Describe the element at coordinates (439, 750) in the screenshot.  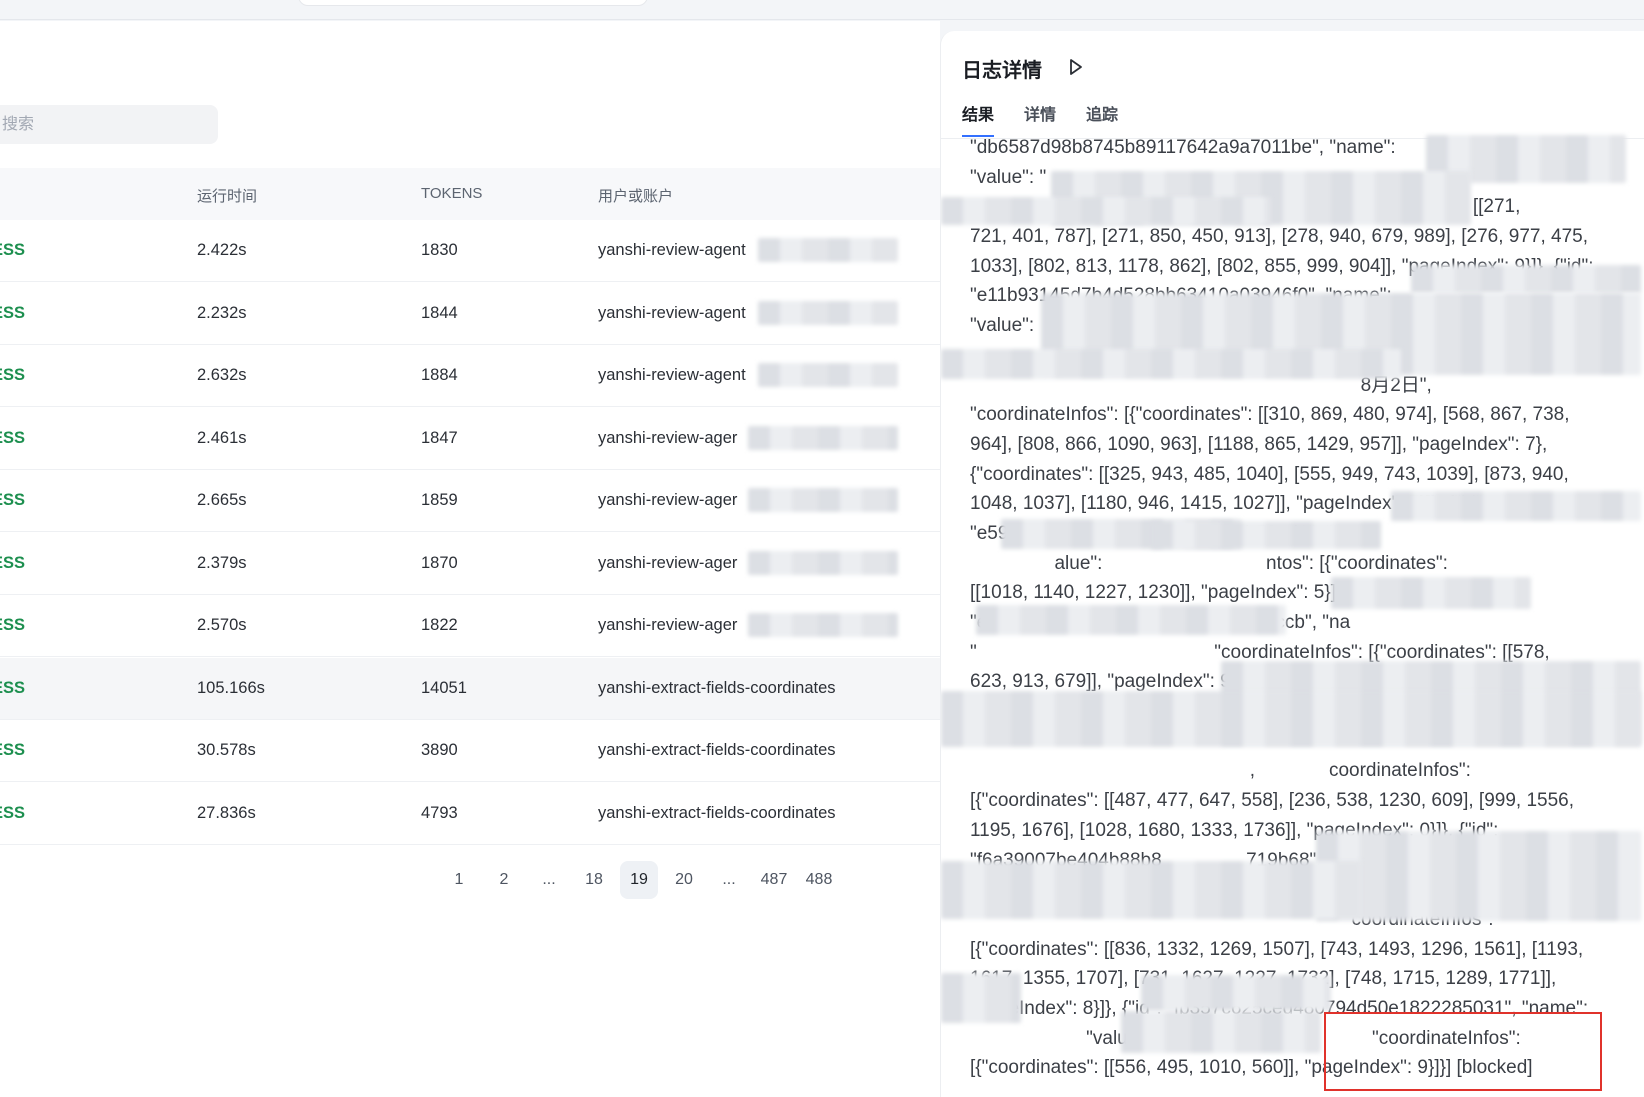
I see `tokens-cell: 3890` at that location.